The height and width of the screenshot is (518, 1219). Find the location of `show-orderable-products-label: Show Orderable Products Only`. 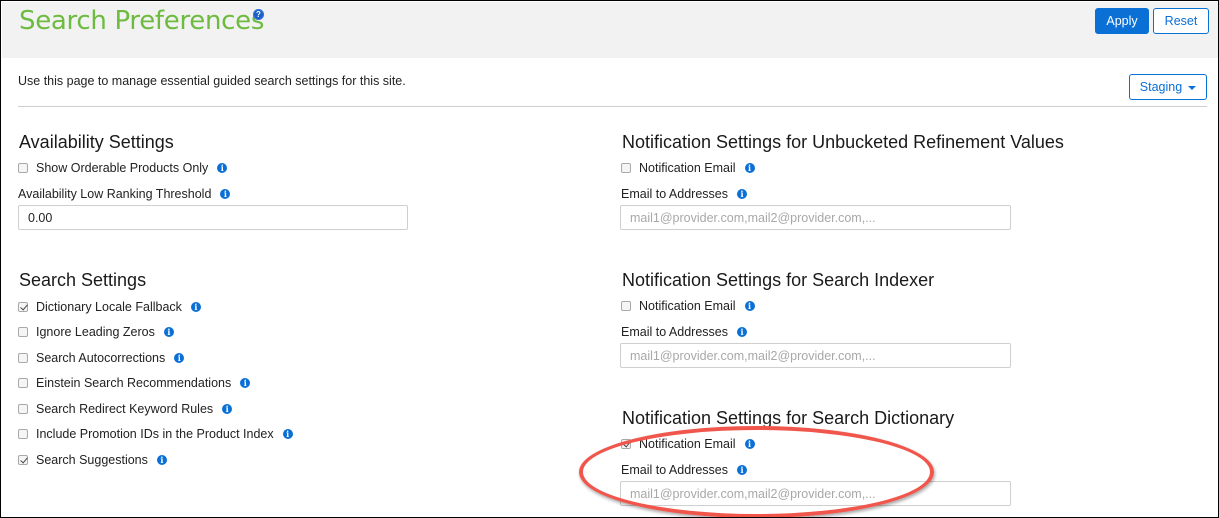

show-orderable-products-label: Show Orderable Products Only is located at coordinates (122, 168).